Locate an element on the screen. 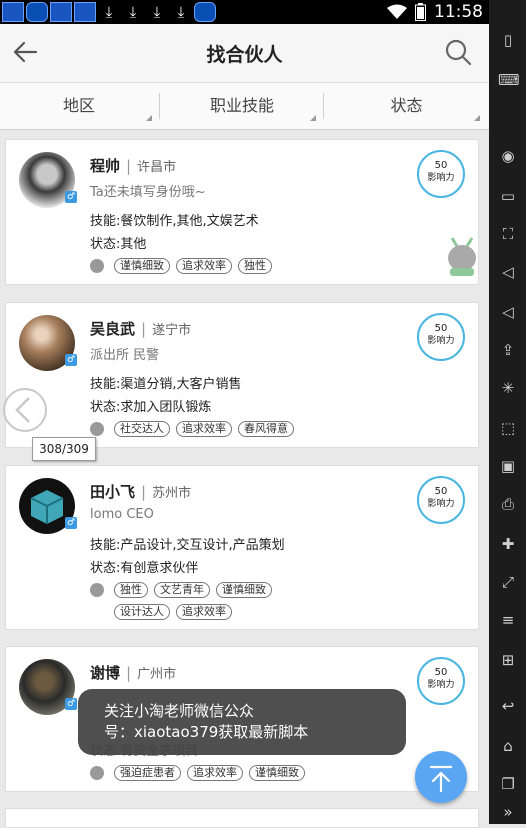  page-title: 找合伙人 is located at coordinates (244, 55).